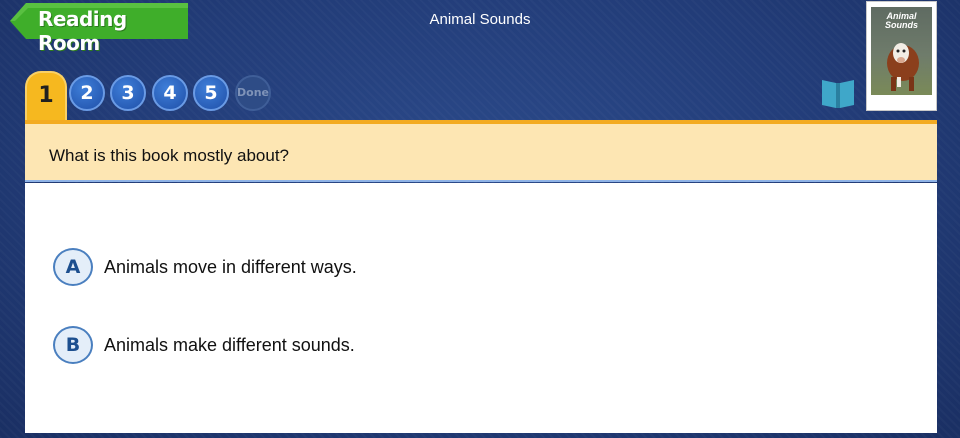  Describe the element at coordinates (169, 155) in the screenshot. I see `question-text: What is this book mostly about?` at that location.